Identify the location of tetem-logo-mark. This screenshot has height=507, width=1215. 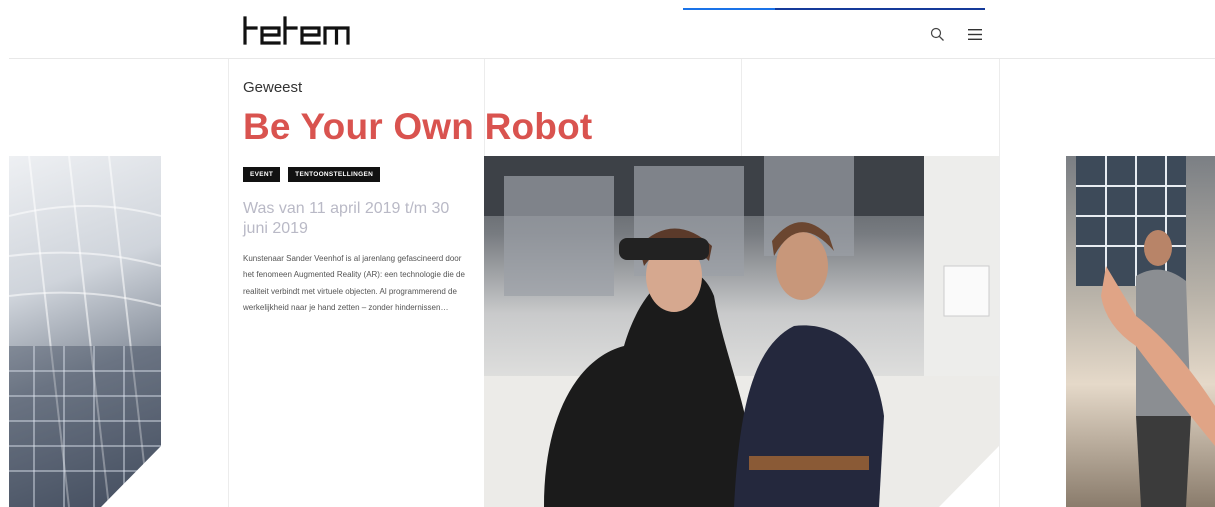
(296, 30).